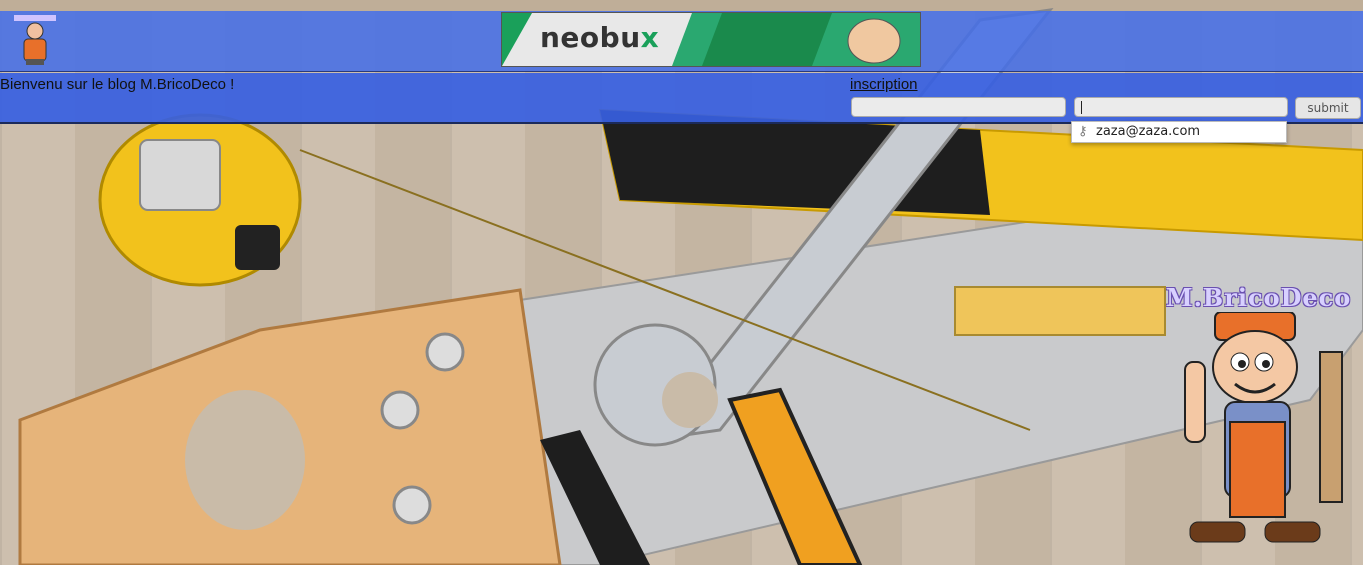  I want to click on username-field, so click(958, 107).